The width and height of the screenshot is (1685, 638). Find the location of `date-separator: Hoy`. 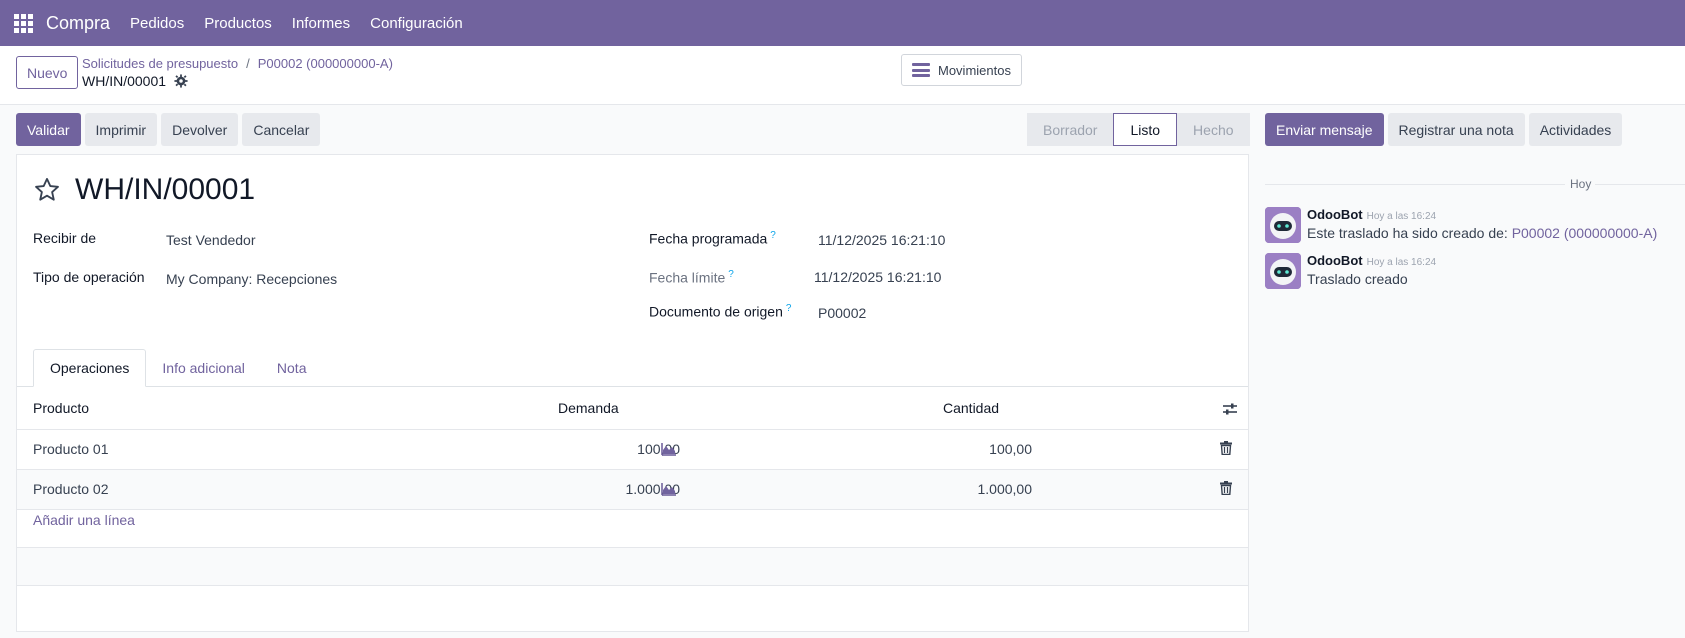

date-separator: Hoy is located at coordinates (1475, 184).